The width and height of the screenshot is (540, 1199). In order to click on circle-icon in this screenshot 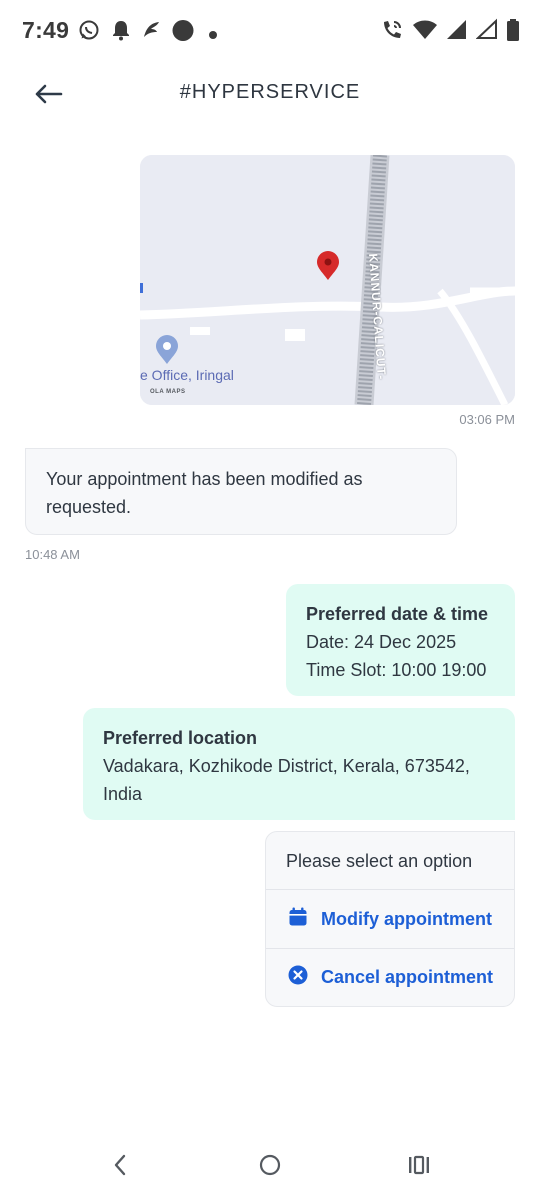, I will do `click(183, 33)`.